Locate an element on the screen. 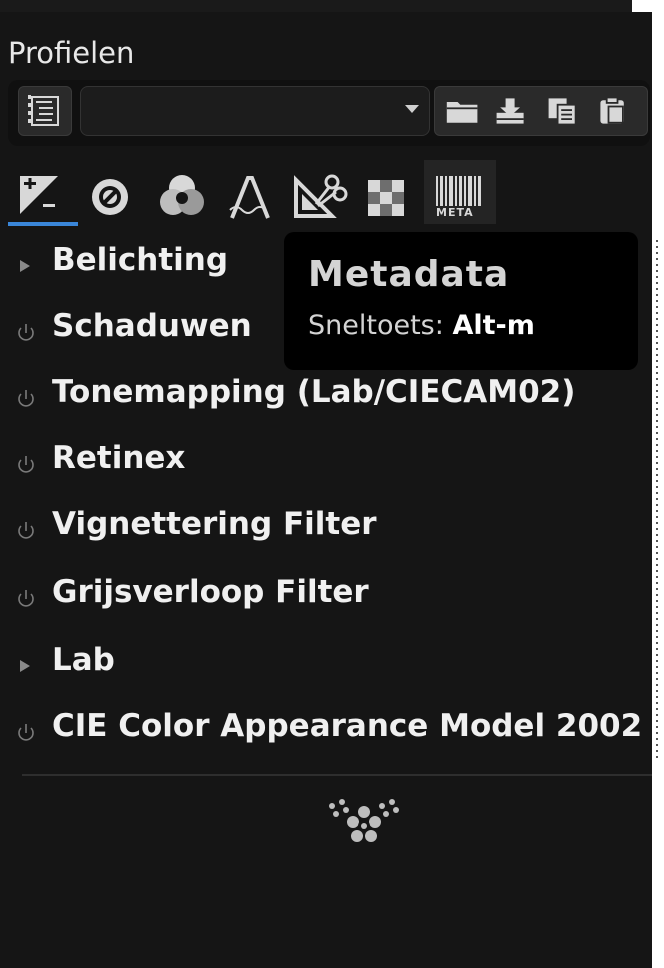 Image resolution: width=664 pixels, height=968 pixels. tab-exposure is located at coordinates (41, 197).